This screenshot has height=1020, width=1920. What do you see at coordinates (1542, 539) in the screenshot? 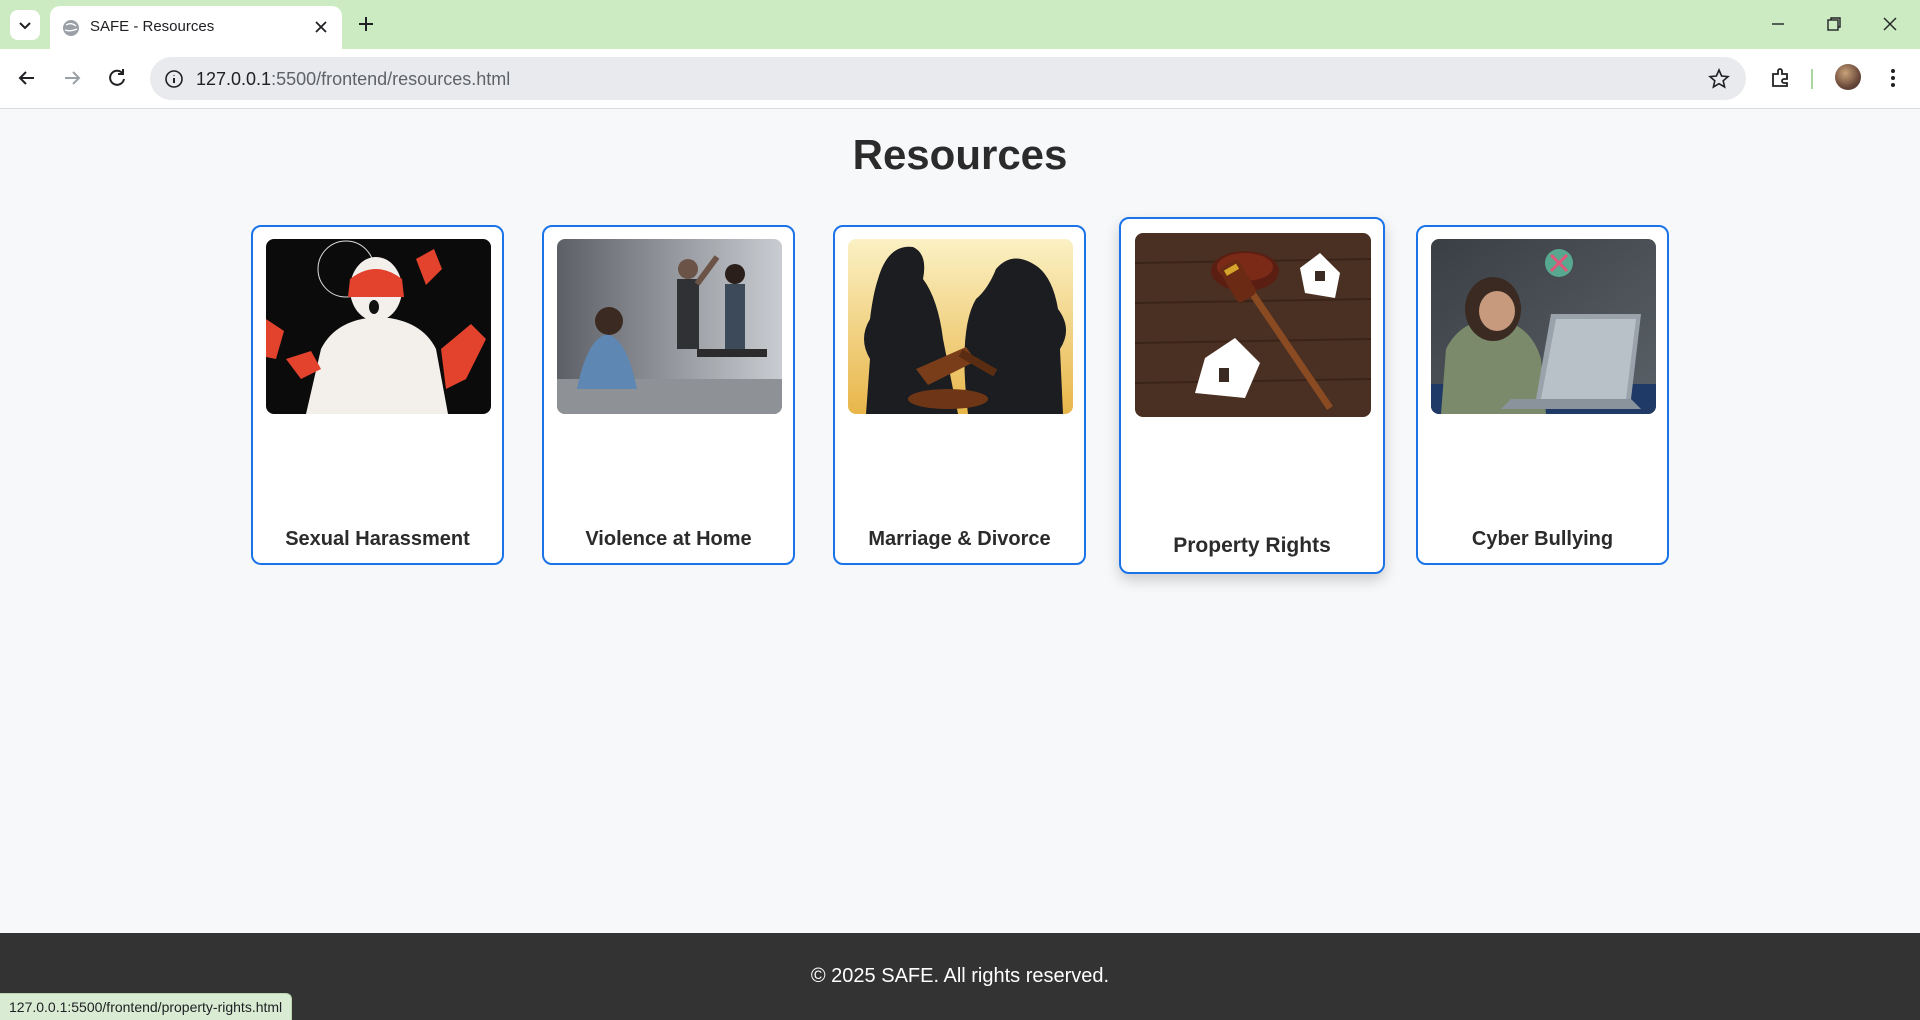
I see `card-label: Cyber Bullying` at bounding box center [1542, 539].